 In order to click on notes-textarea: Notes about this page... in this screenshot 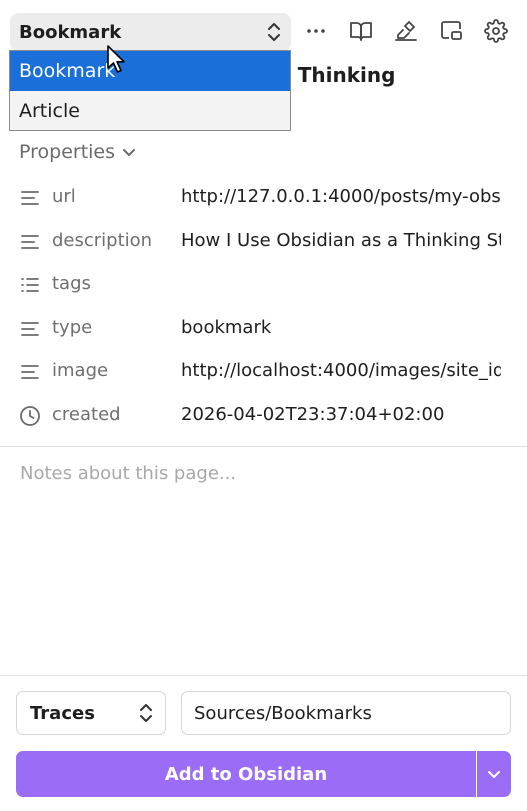, I will do `click(128, 473)`.